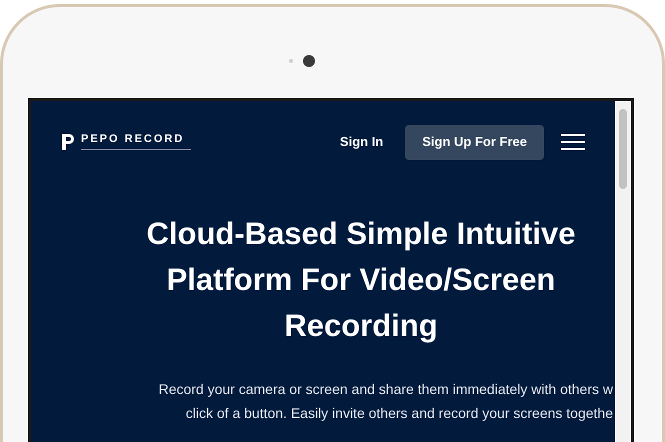  I want to click on hero-heading: Platform For Video/Screen, so click(361, 280).